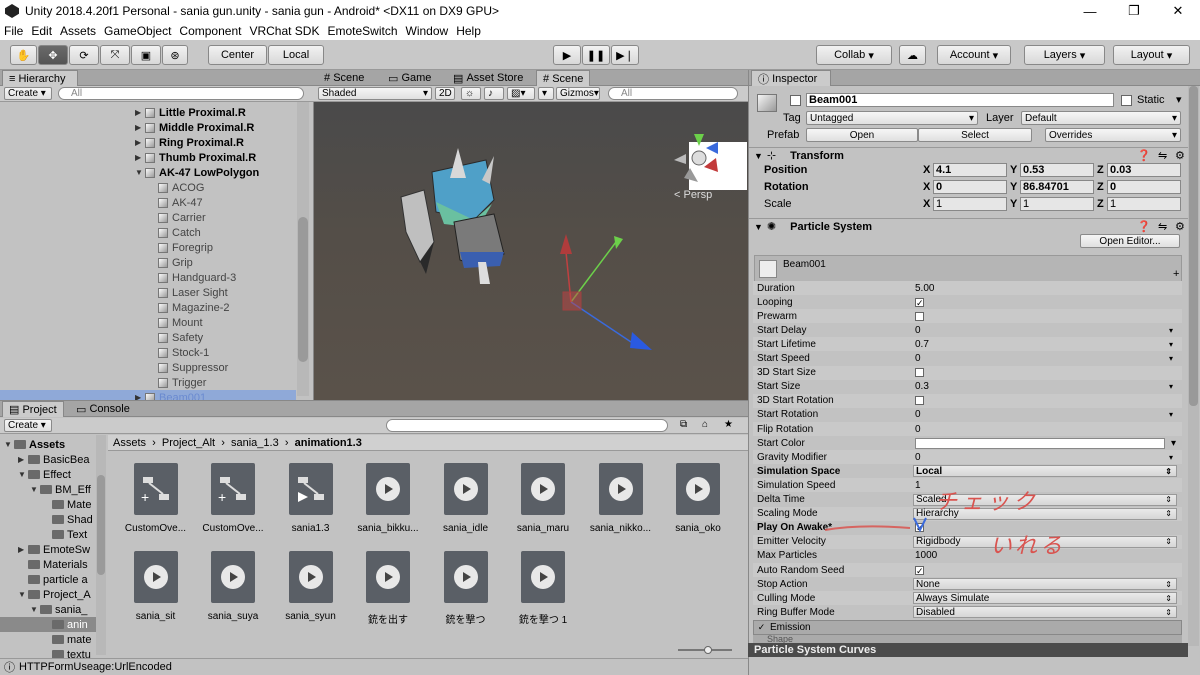 The height and width of the screenshot is (675, 1200). I want to click on folder-tree-item: ▶ EmoteSw, so click(48, 549).